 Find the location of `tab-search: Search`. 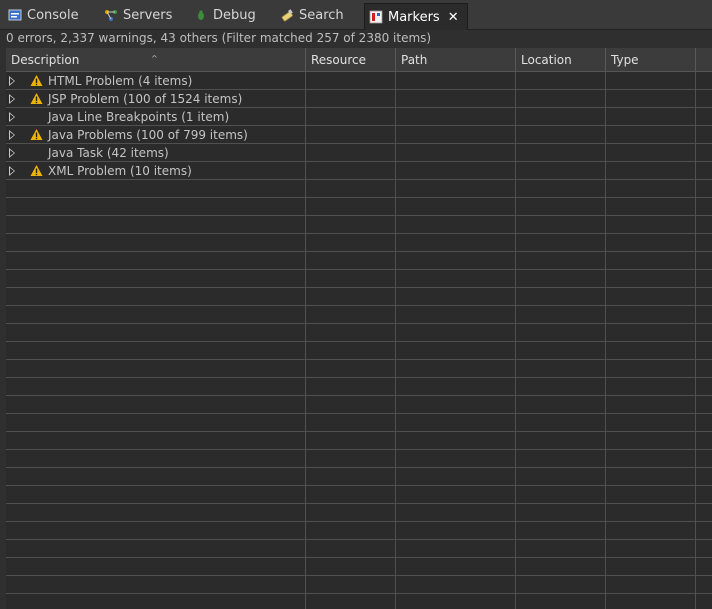

tab-search: Search is located at coordinates (312, 15).